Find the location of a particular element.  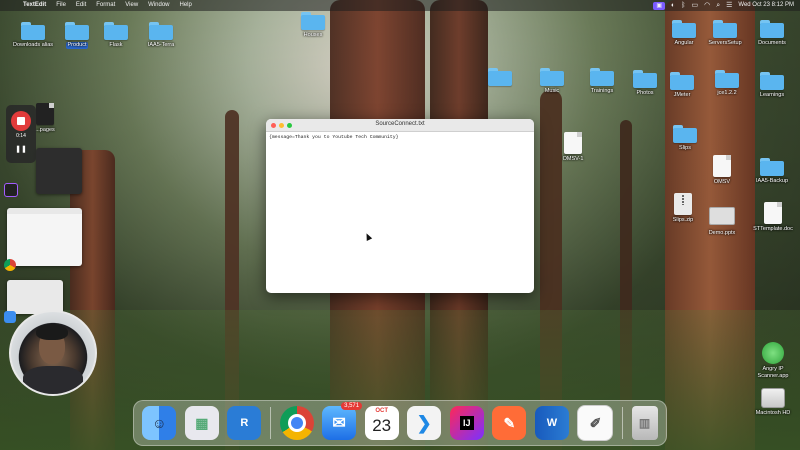

menu-window: Window is located at coordinates (158, 5).